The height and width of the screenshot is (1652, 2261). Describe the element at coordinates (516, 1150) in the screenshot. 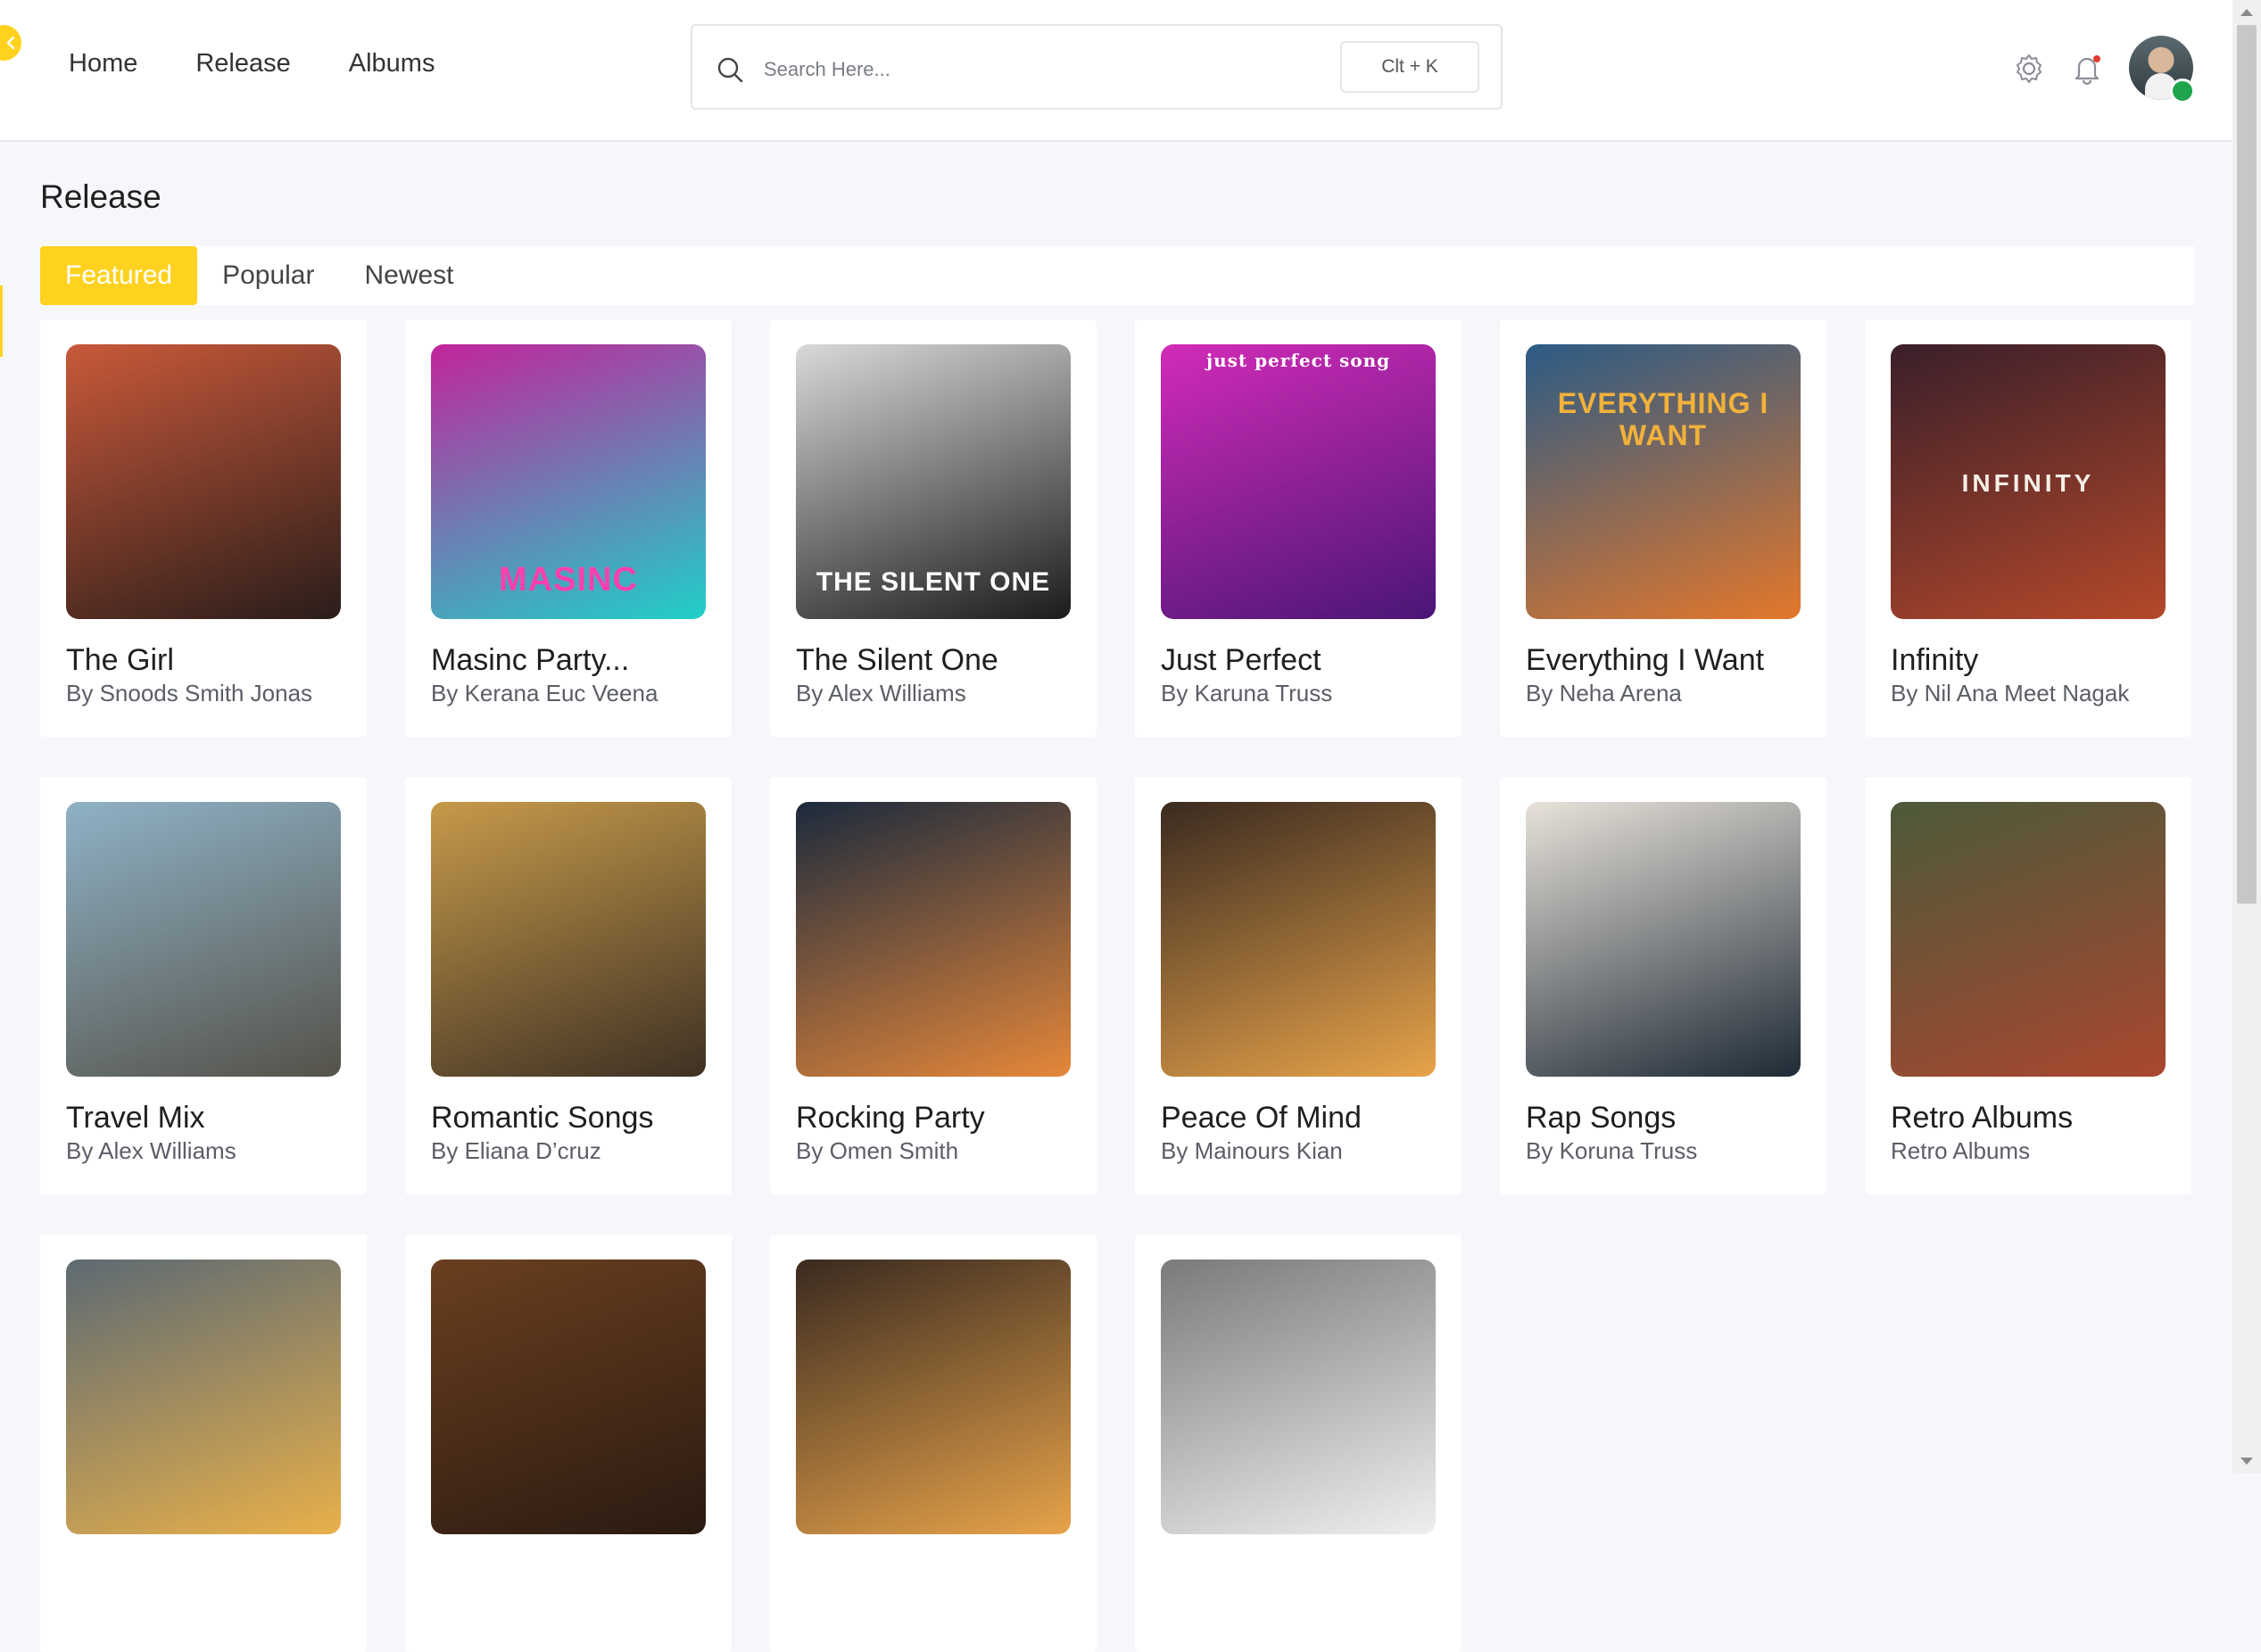

I see `album-artist: By Eliana D’cruz` at that location.